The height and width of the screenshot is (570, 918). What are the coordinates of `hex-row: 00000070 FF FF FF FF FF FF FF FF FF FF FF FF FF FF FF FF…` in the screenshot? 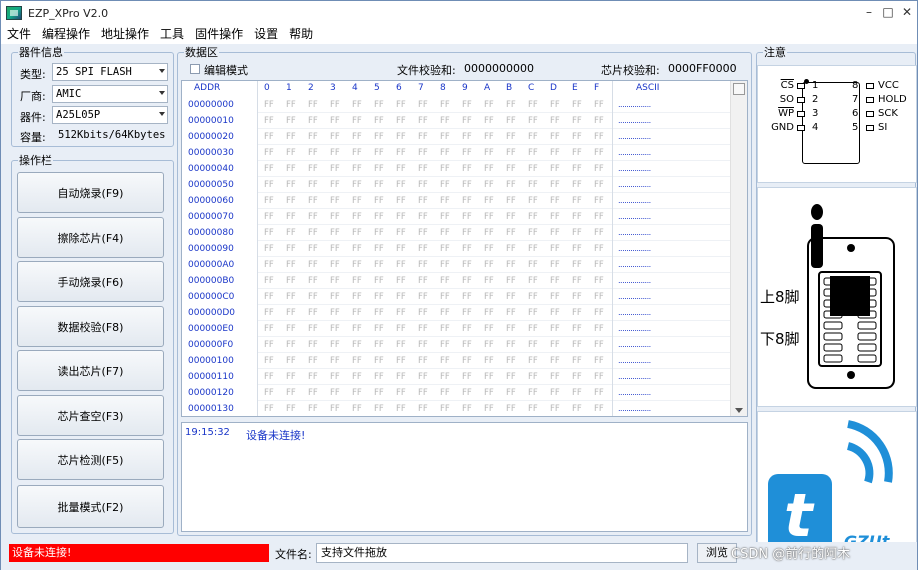 It's located at (456, 217).